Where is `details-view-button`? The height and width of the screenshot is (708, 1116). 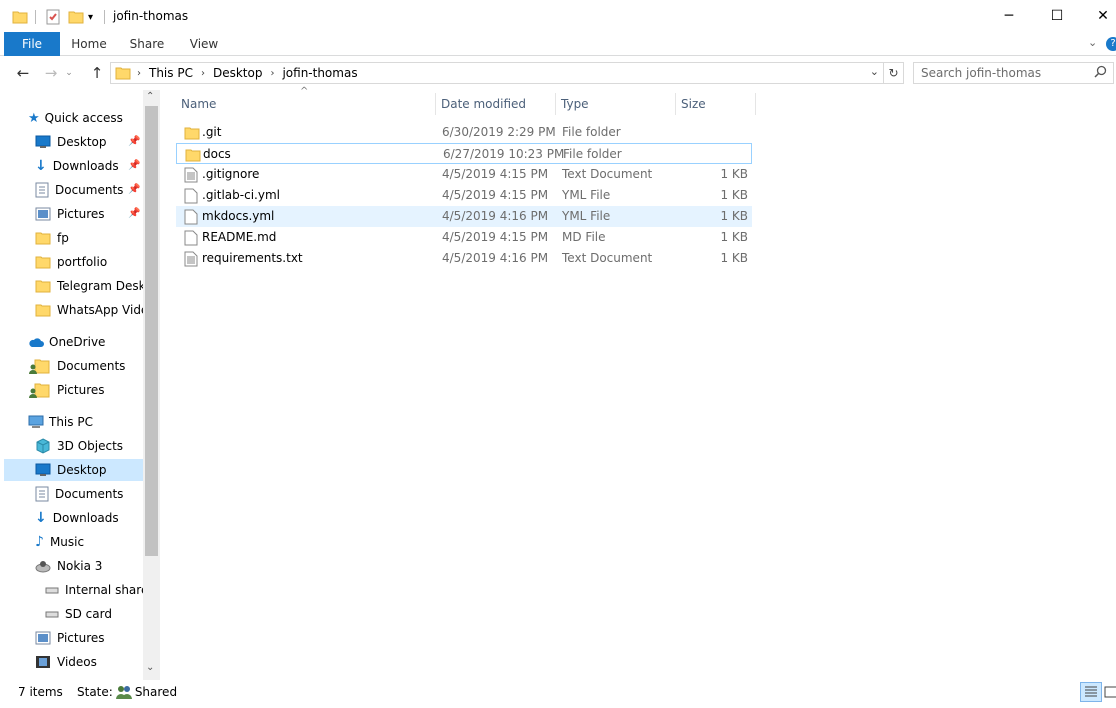 details-view-button is located at coordinates (1091, 692).